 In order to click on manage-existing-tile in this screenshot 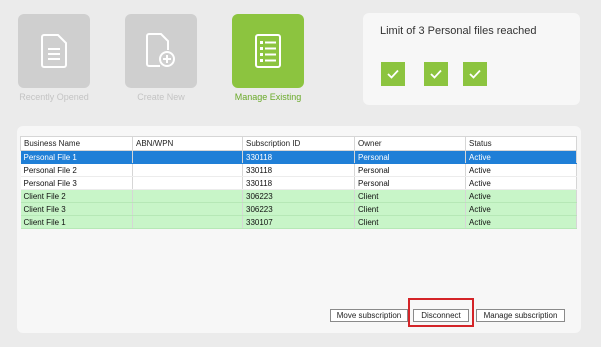, I will do `click(268, 51)`.